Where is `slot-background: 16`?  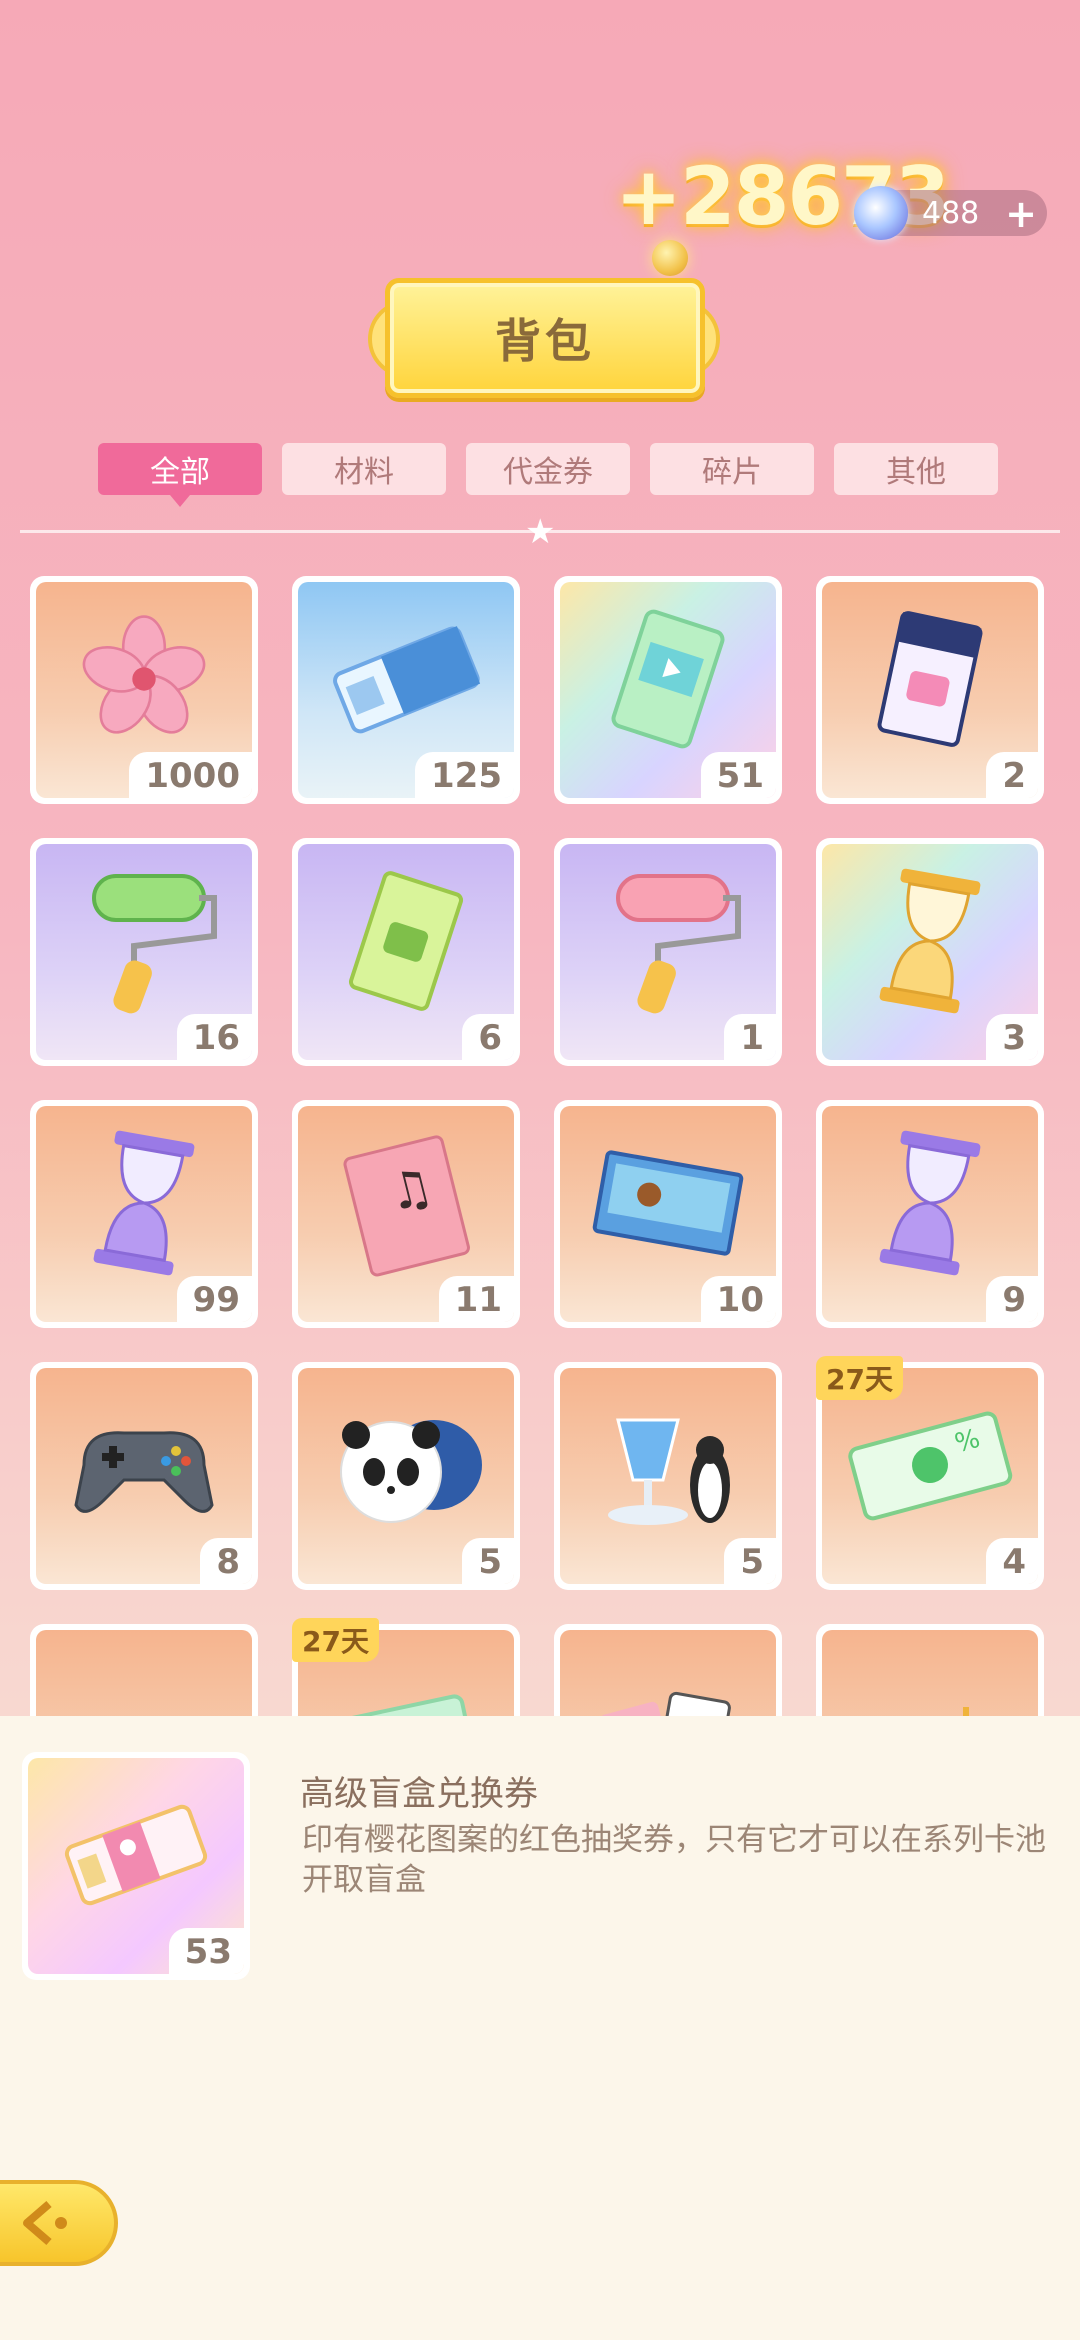 slot-background: 16 is located at coordinates (144, 952).